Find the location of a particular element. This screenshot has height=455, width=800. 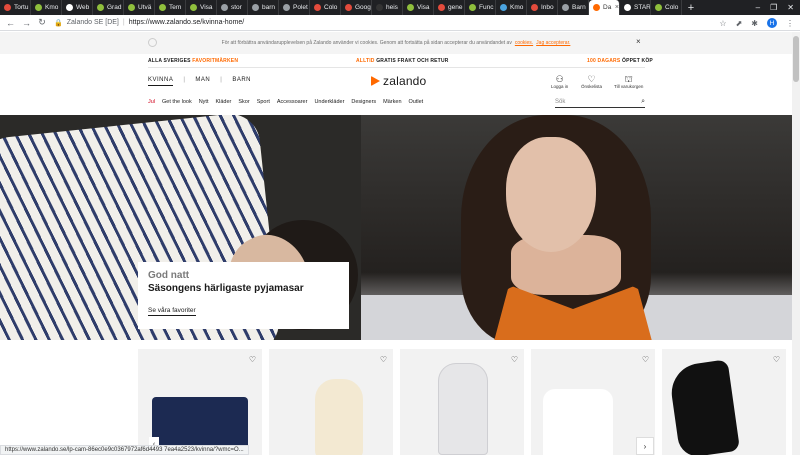

browser-tab: Tortu is located at coordinates (15, 7).